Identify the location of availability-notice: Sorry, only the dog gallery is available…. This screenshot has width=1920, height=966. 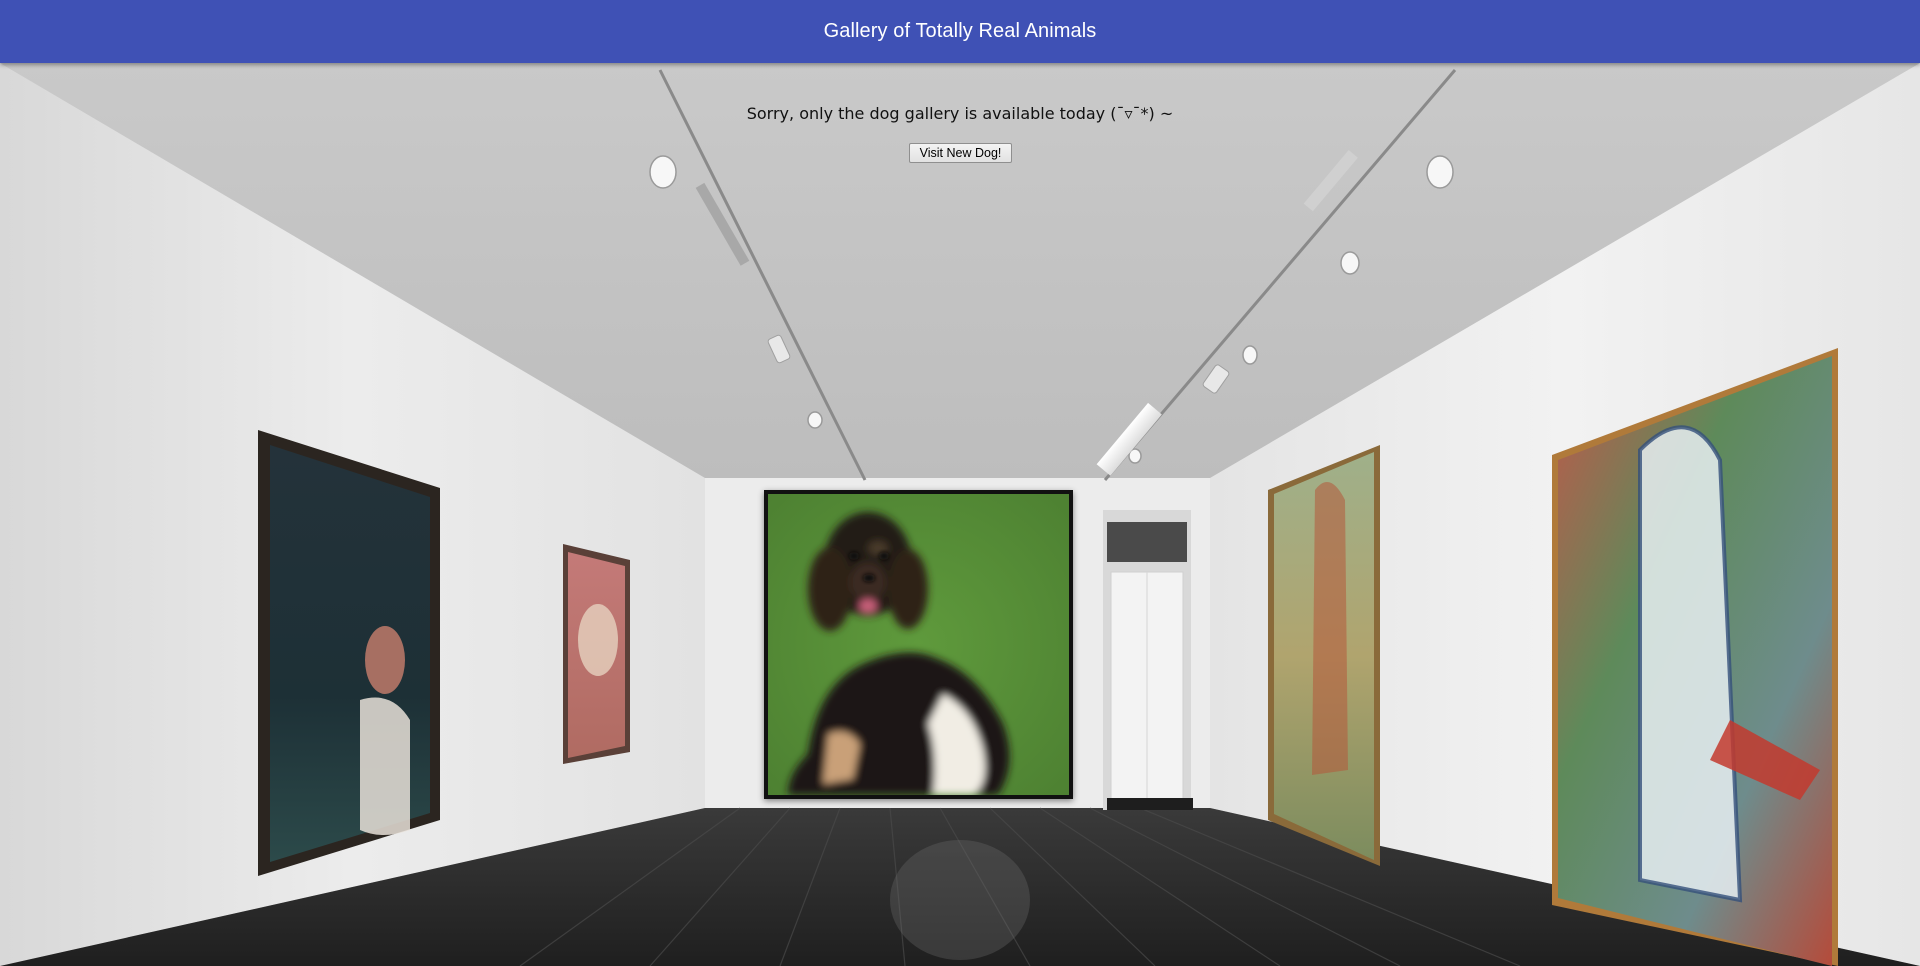
(960, 113).